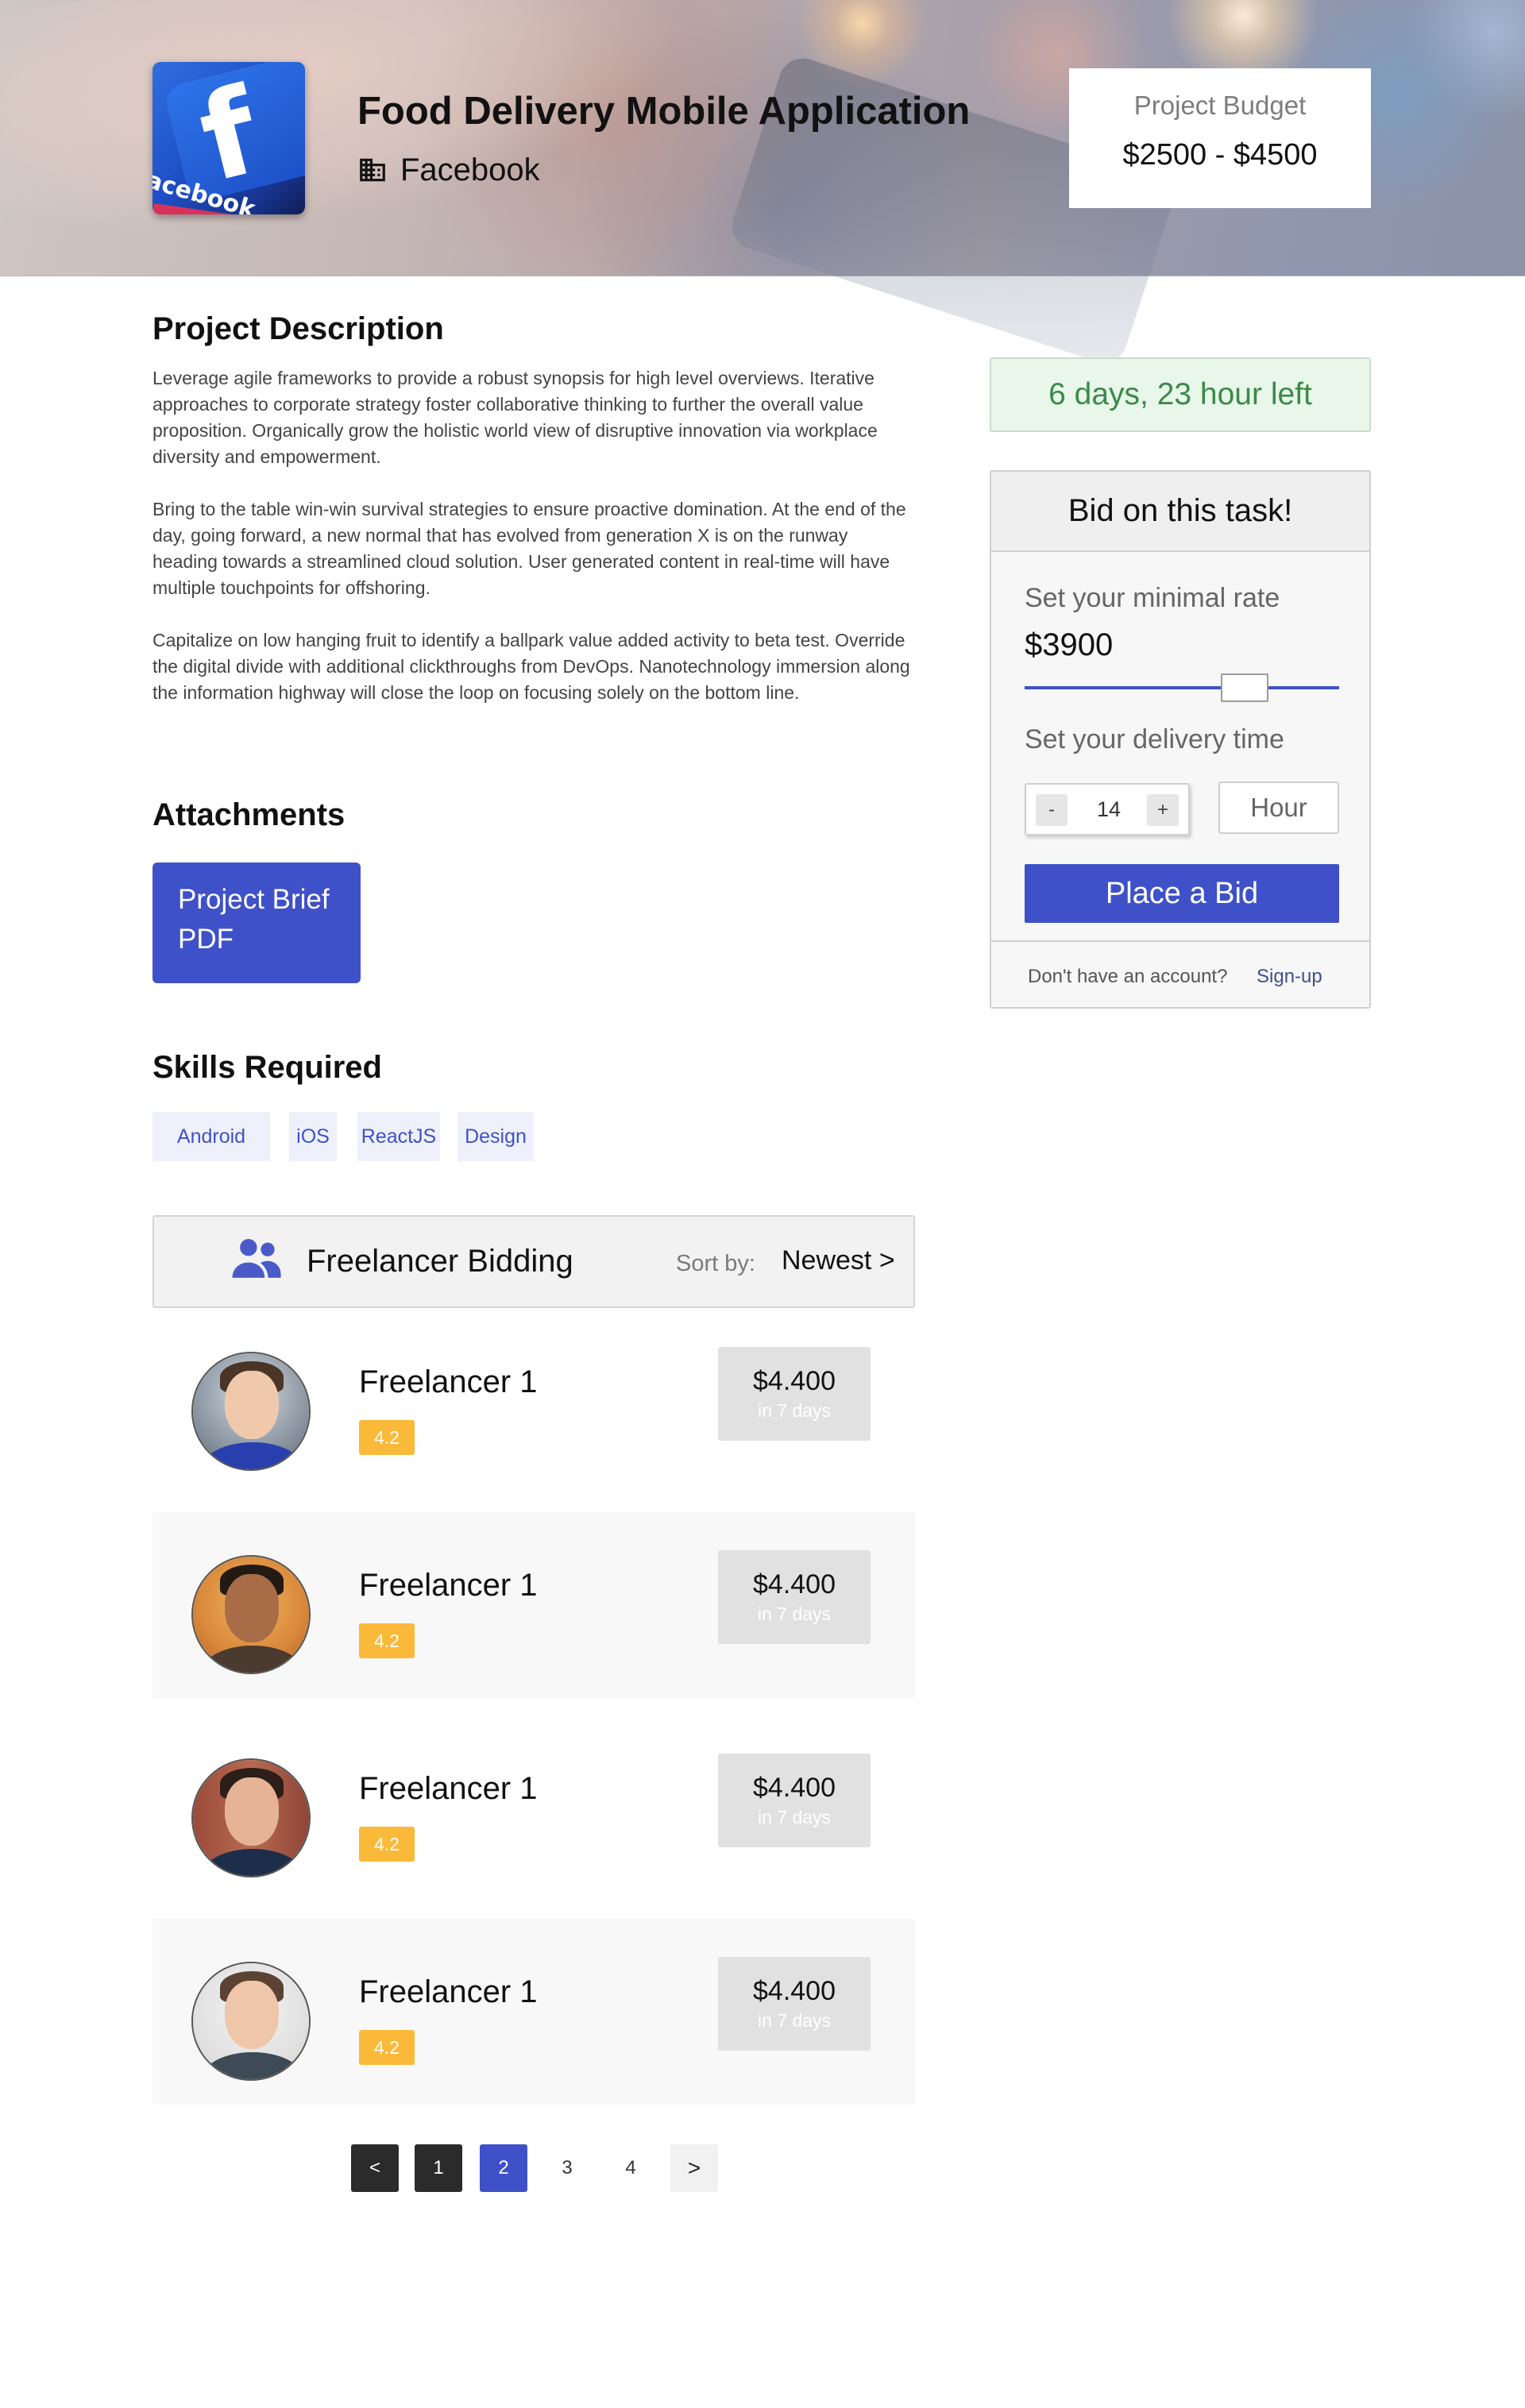 This screenshot has width=1525, height=2408. Describe the element at coordinates (1155, 739) in the screenshot. I see `delivery-time-label: Set your delivery time` at that location.